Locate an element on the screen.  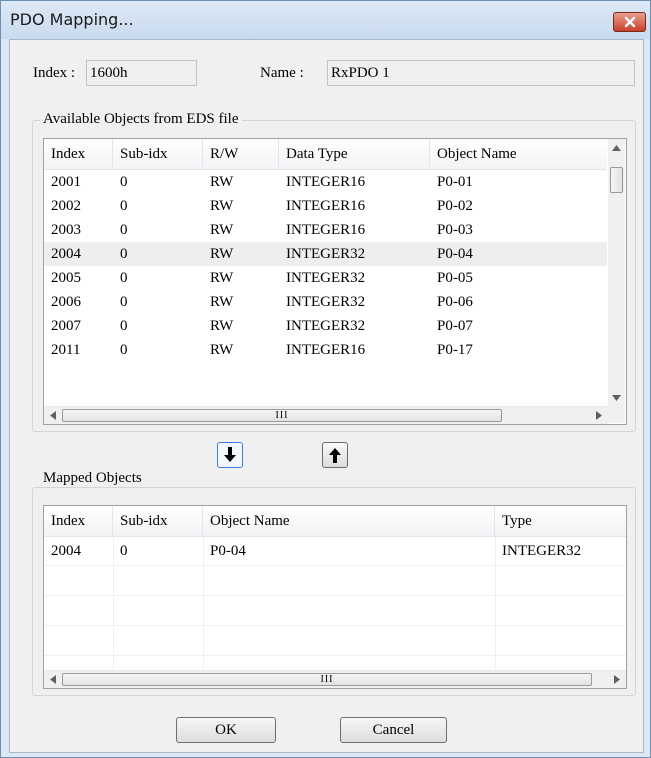
available-row: 2006 0 RW INTEGER32 P0-06 is located at coordinates (325, 302).